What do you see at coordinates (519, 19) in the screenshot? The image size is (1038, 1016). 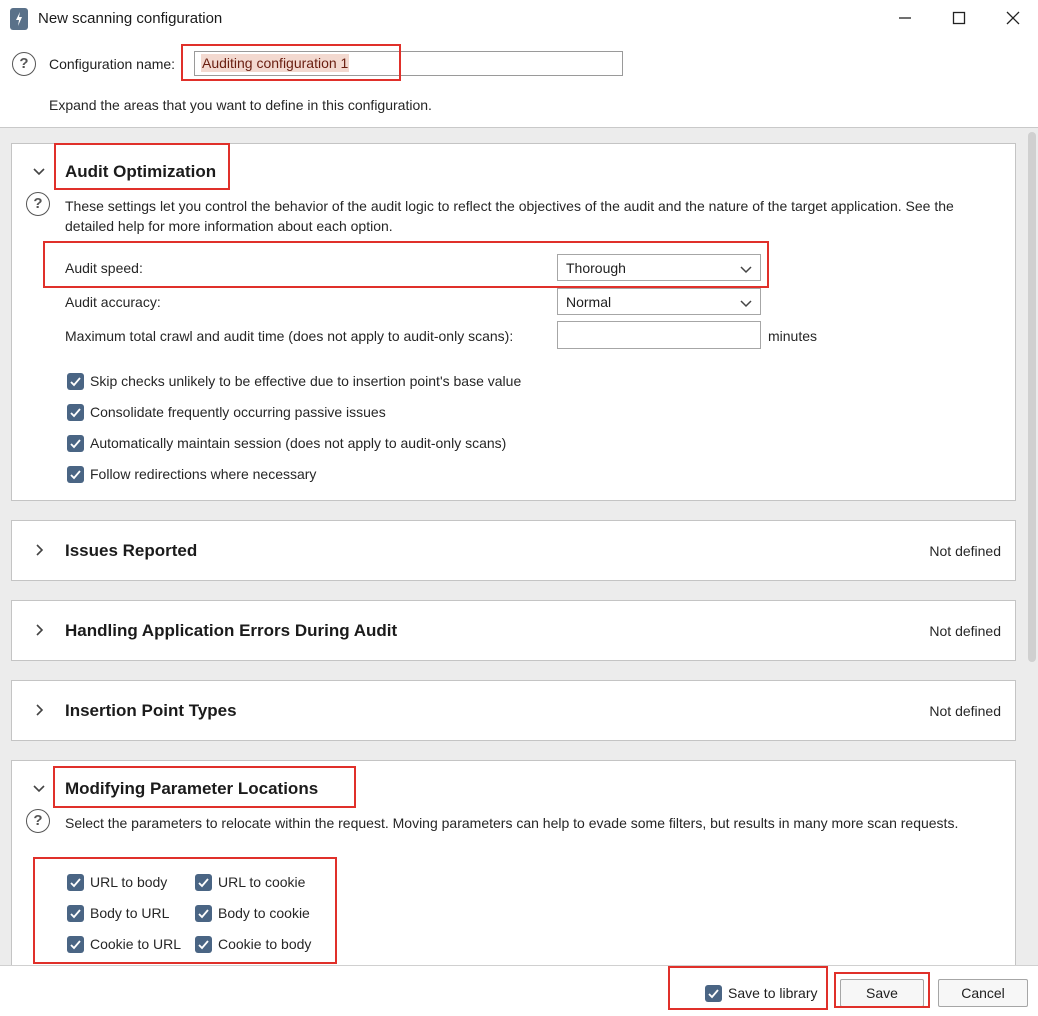 I see `title-bar: New scanning configuration` at bounding box center [519, 19].